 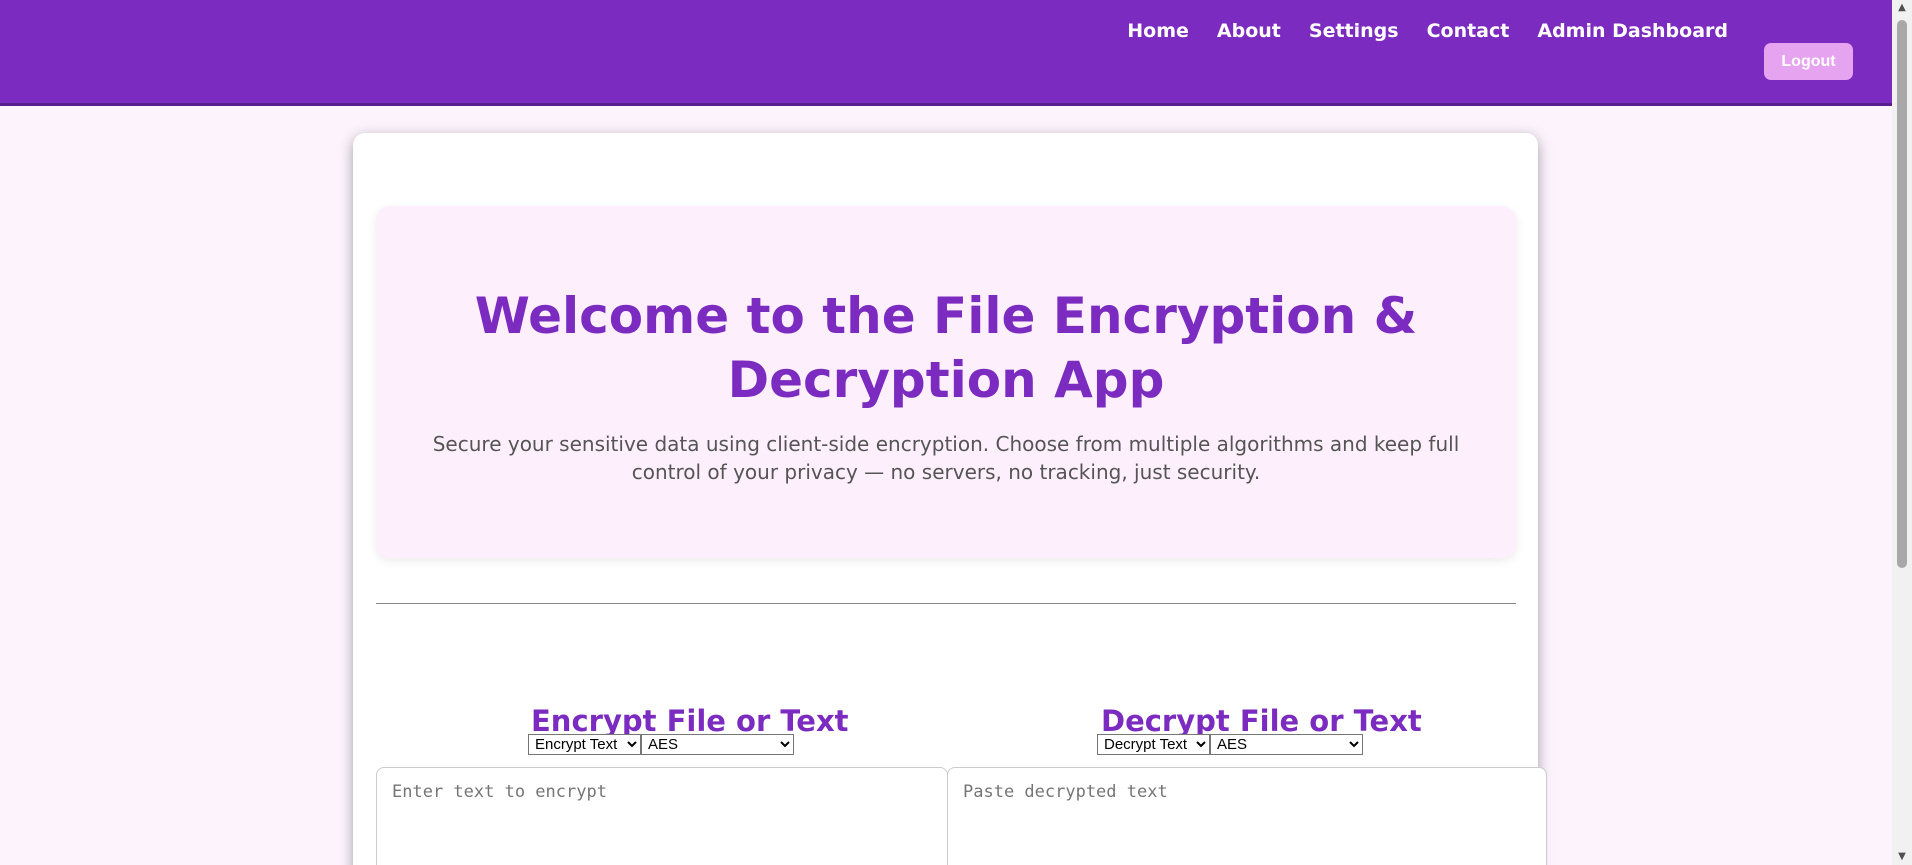 What do you see at coordinates (946, 603) in the screenshot?
I see `section-divider` at bounding box center [946, 603].